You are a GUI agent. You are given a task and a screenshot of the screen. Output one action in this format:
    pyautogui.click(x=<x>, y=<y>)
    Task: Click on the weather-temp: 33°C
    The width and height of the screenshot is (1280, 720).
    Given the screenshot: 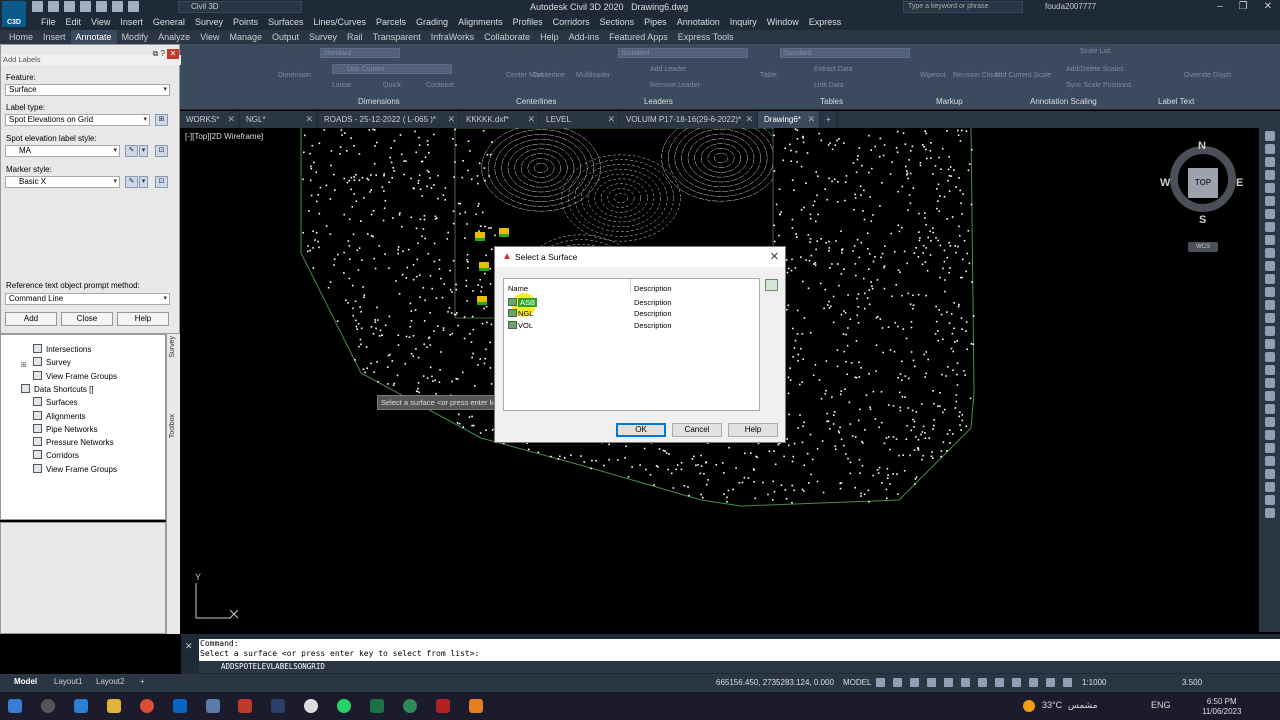 What is the action you would take?
    pyautogui.click(x=1052, y=705)
    